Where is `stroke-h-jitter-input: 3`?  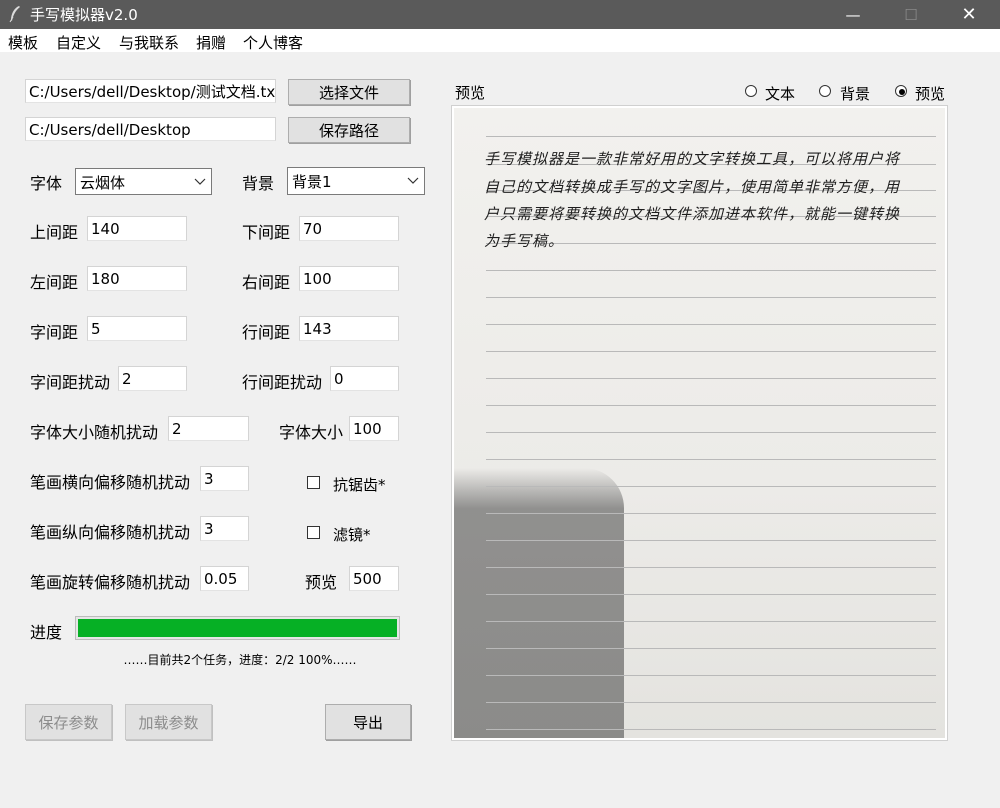 stroke-h-jitter-input: 3 is located at coordinates (224, 478).